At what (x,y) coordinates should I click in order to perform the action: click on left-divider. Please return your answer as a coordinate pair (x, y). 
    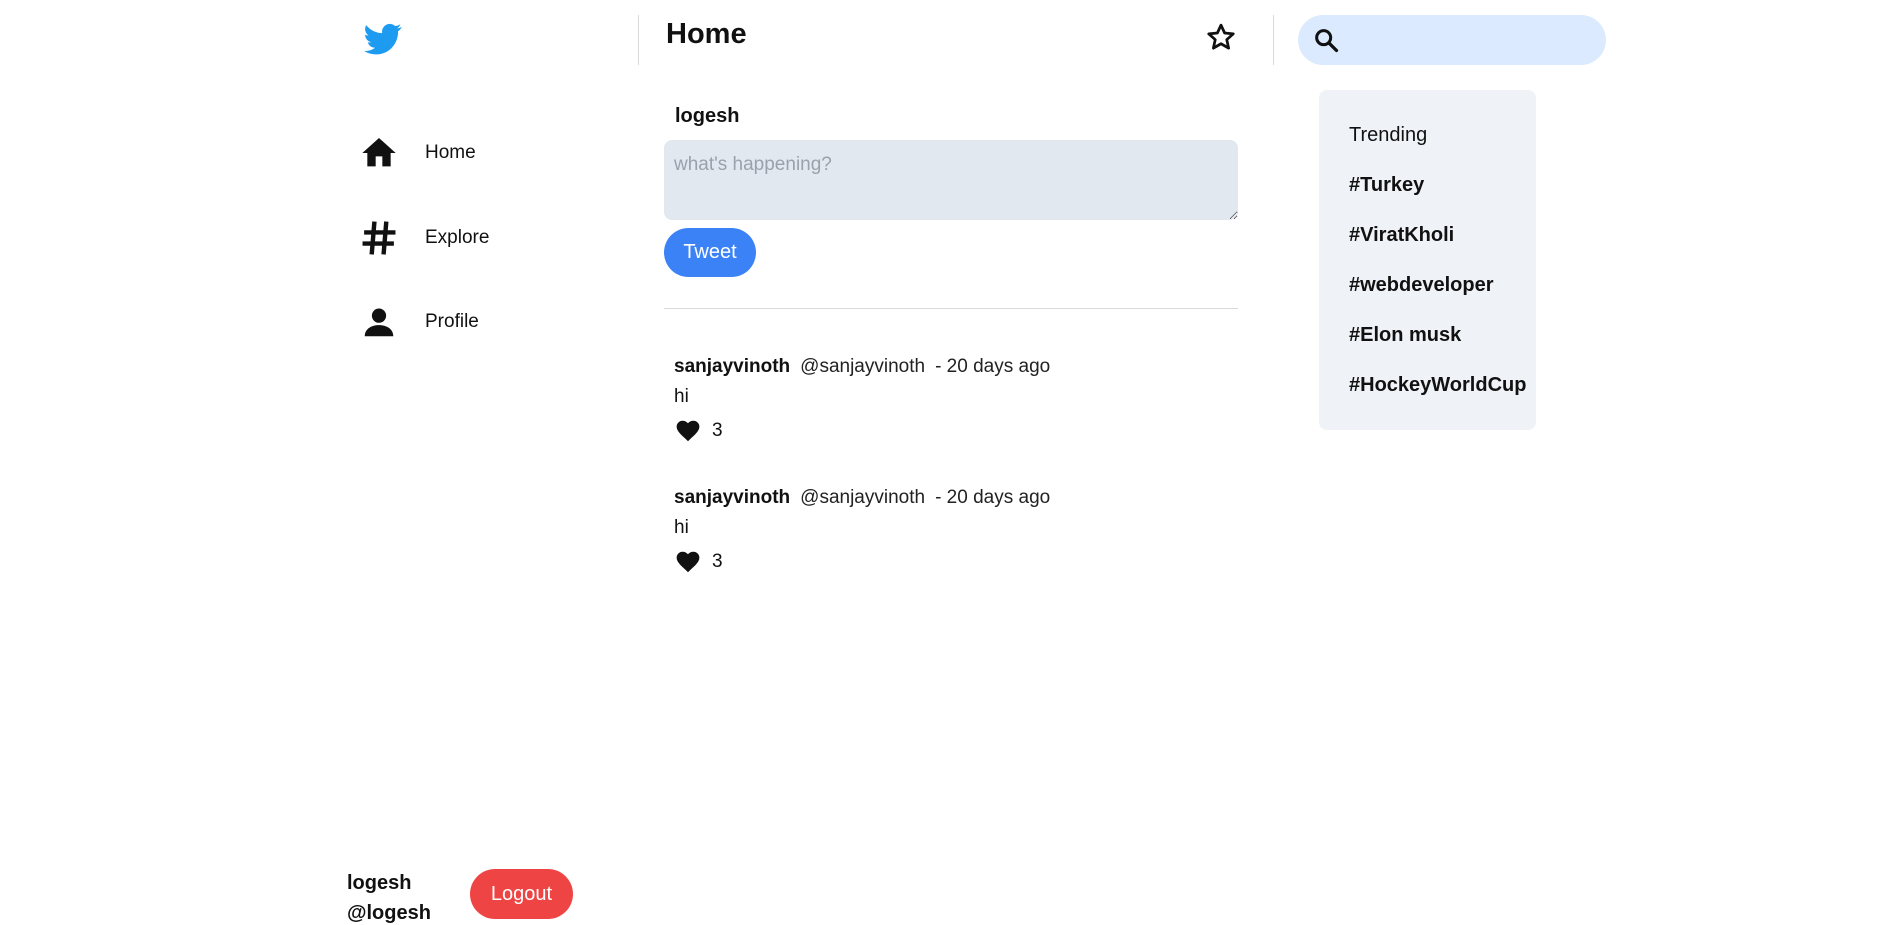
    Looking at the image, I should click on (638, 40).